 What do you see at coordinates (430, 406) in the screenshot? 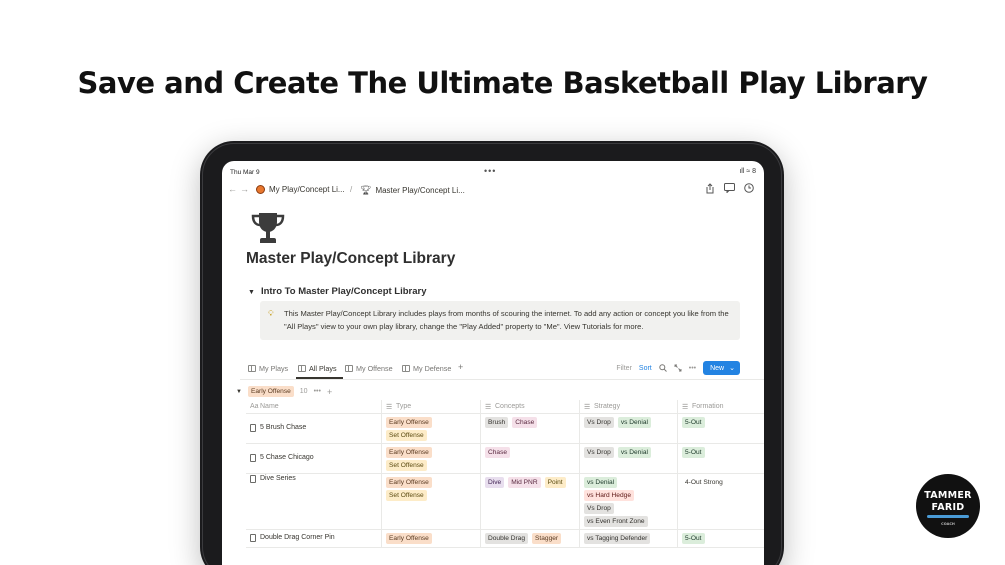
I see `column-type: ☰ Type` at bounding box center [430, 406].